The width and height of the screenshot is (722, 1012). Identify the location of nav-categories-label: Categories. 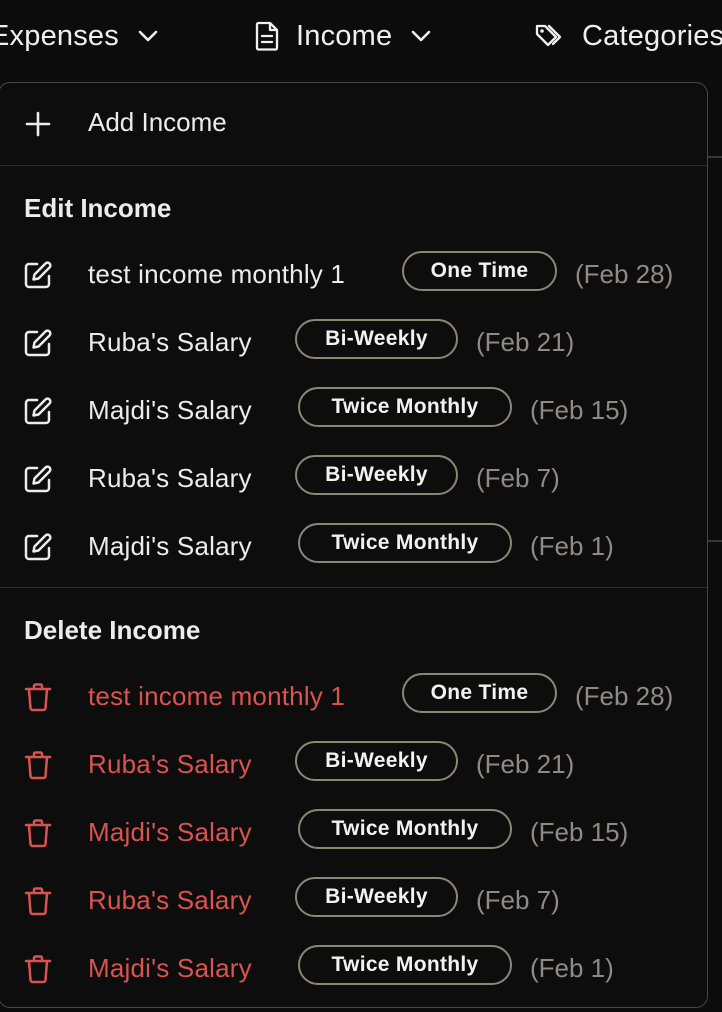
(652, 35).